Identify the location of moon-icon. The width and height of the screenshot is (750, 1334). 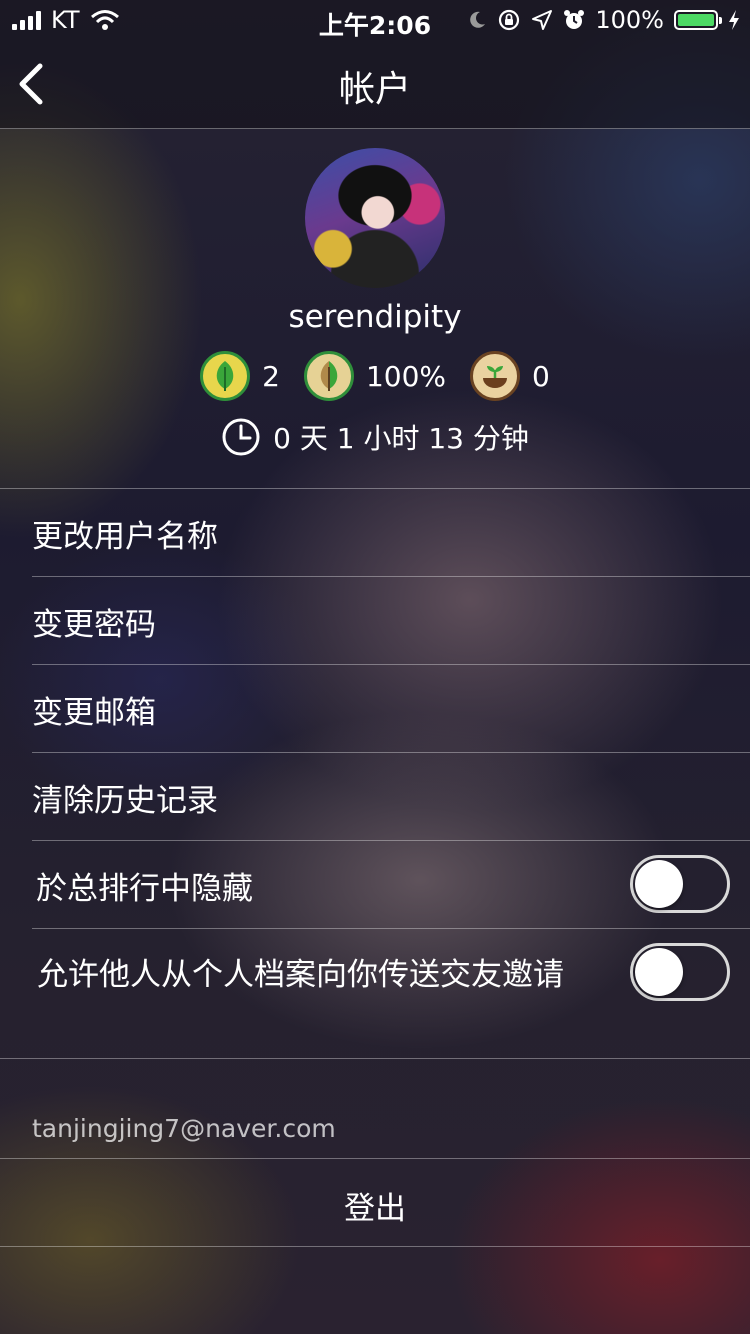
(478, 19).